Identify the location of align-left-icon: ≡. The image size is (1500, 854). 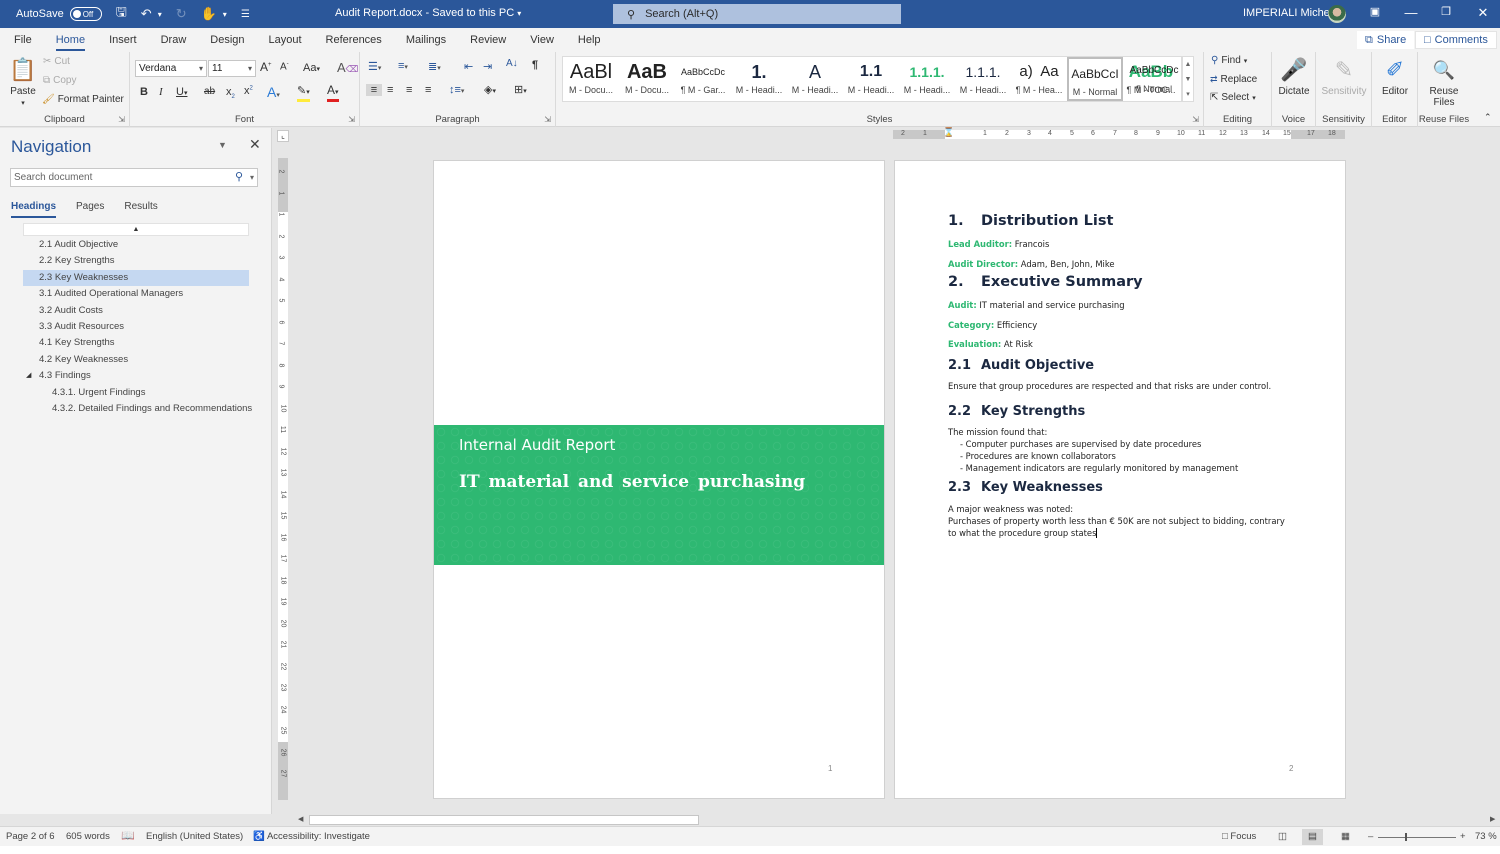
(374, 90).